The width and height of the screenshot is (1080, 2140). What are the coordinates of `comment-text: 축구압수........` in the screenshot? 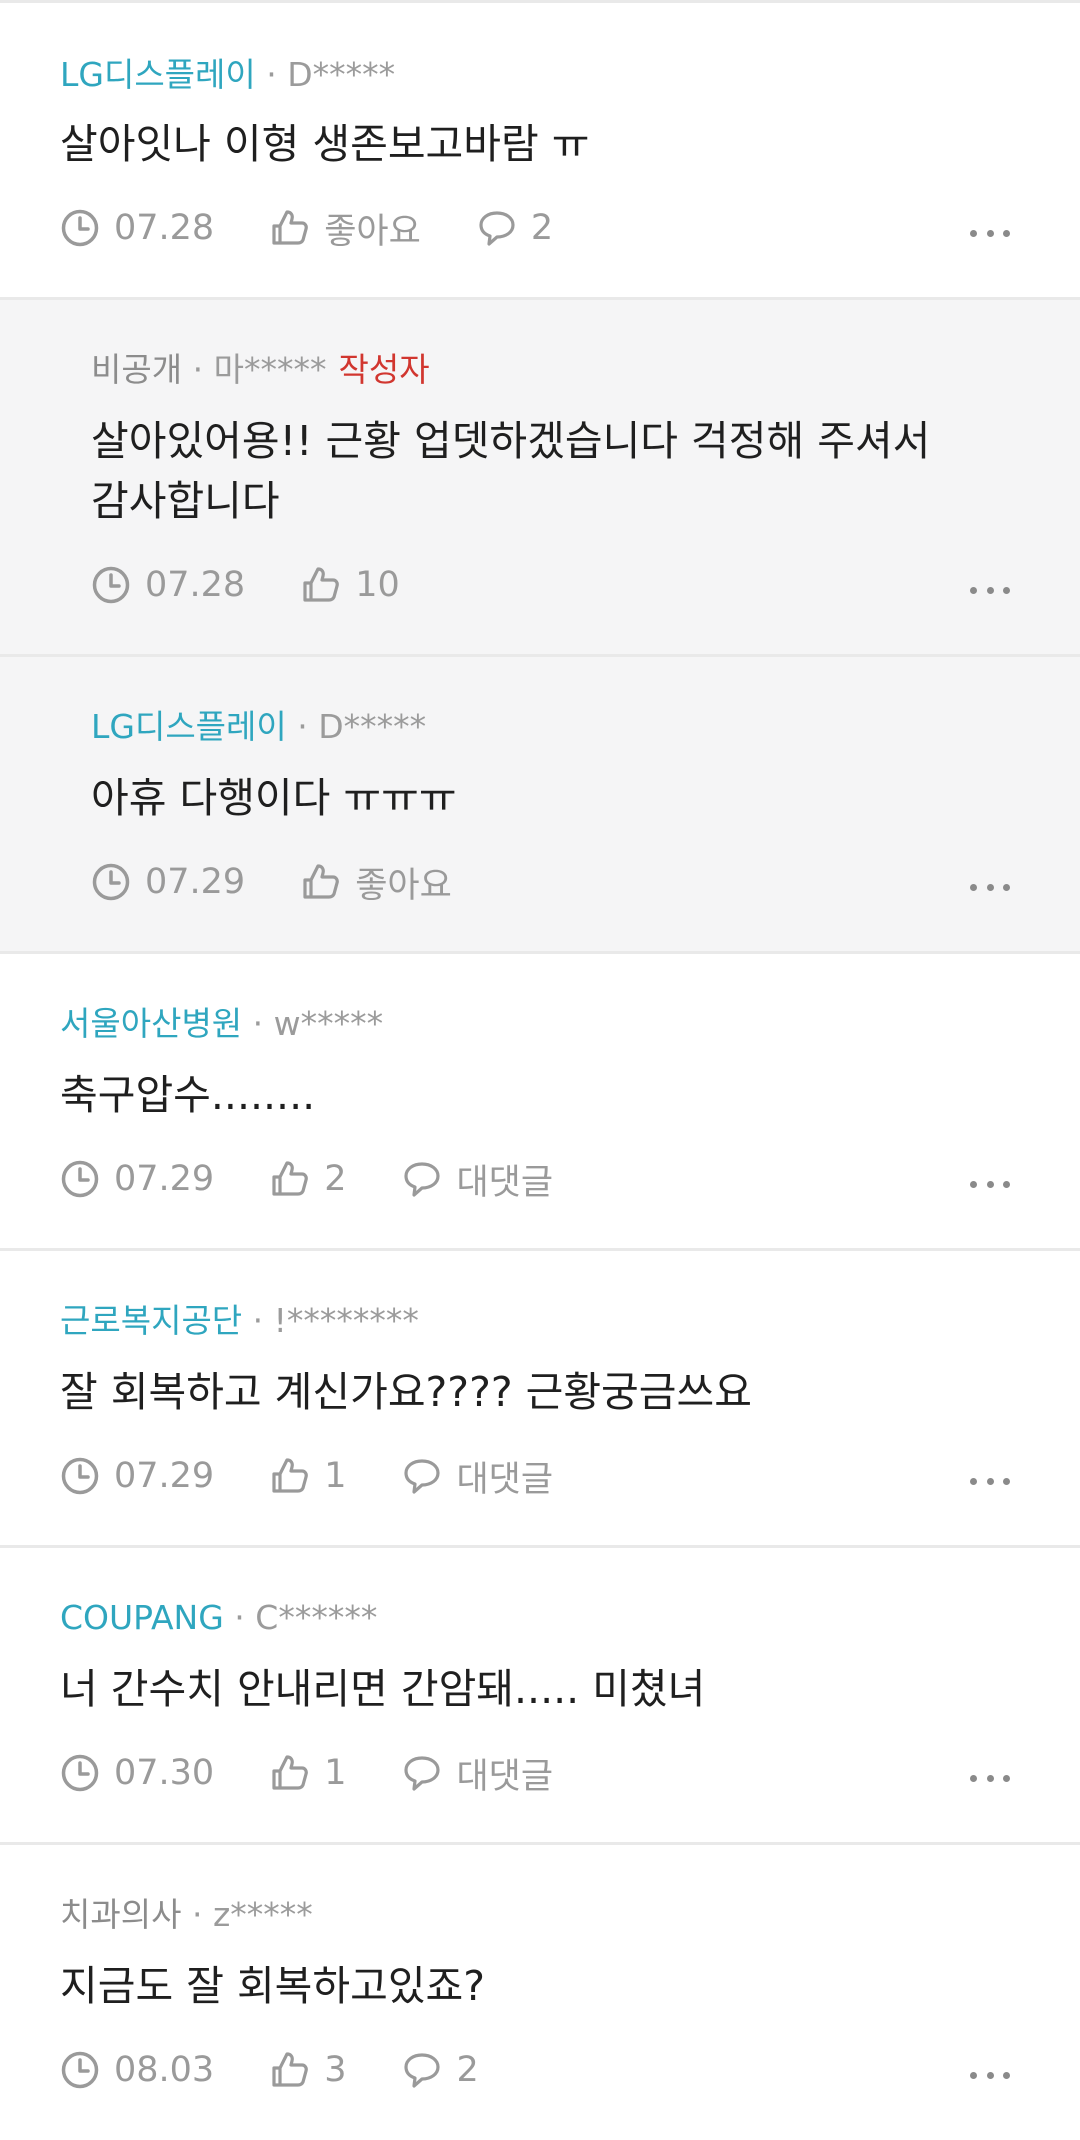 It's located at (188, 1095).